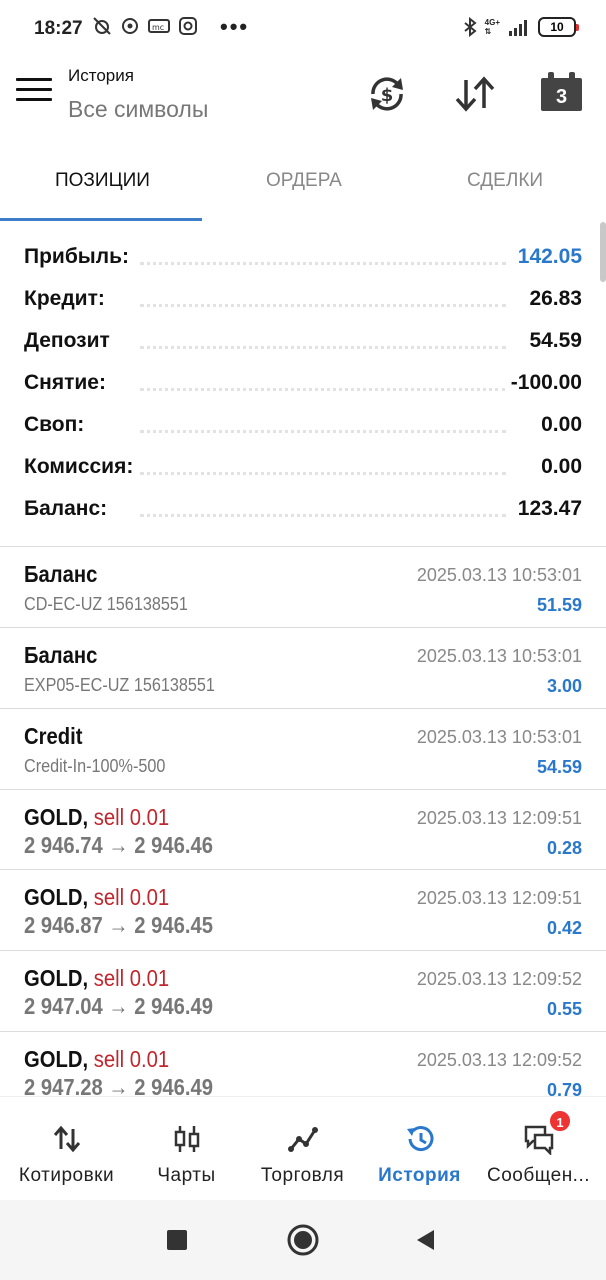 The image size is (606, 1280). I want to click on quotes-icon, so click(66, 1139).